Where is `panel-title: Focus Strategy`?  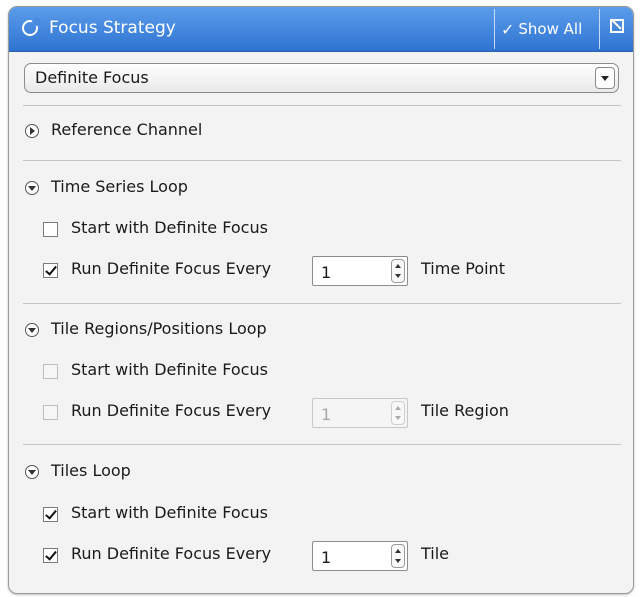
panel-title: Focus Strategy is located at coordinates (112, 28).